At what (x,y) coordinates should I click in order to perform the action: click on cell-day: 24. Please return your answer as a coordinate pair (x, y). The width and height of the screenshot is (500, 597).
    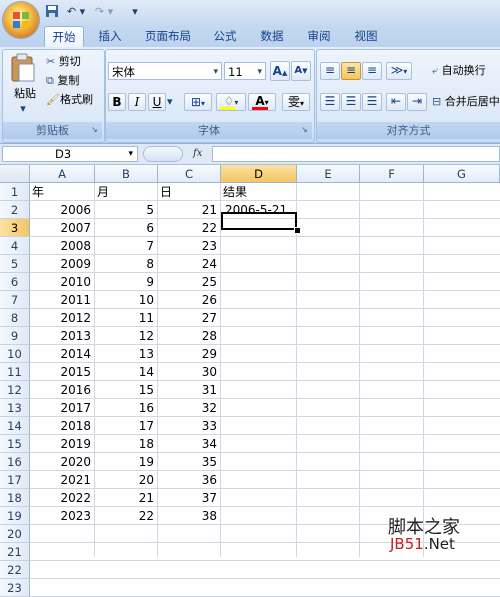
    Looking at the image, I should click on (189, 264).